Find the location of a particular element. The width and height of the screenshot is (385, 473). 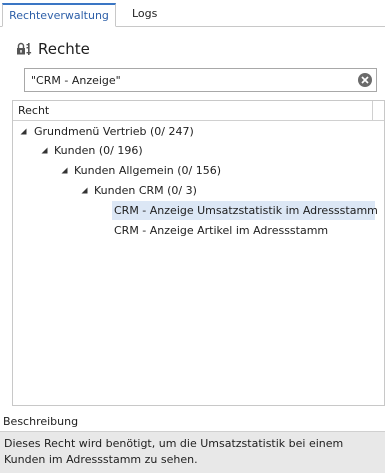

tree-node-label: Kunden (0/ 196) is located at coordinates (98, 150).